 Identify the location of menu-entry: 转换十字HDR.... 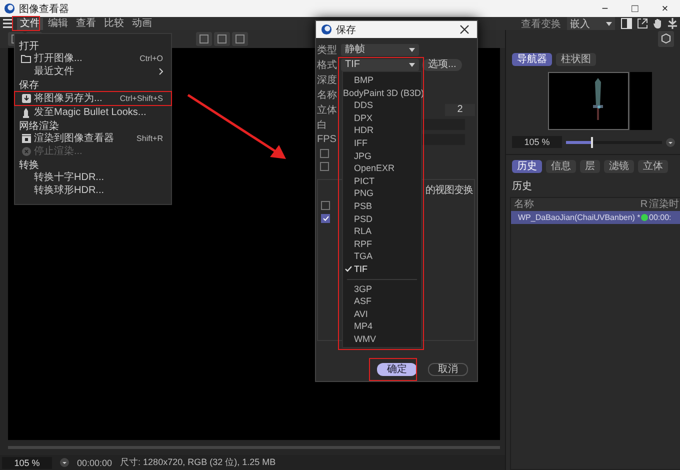
(93, 177).